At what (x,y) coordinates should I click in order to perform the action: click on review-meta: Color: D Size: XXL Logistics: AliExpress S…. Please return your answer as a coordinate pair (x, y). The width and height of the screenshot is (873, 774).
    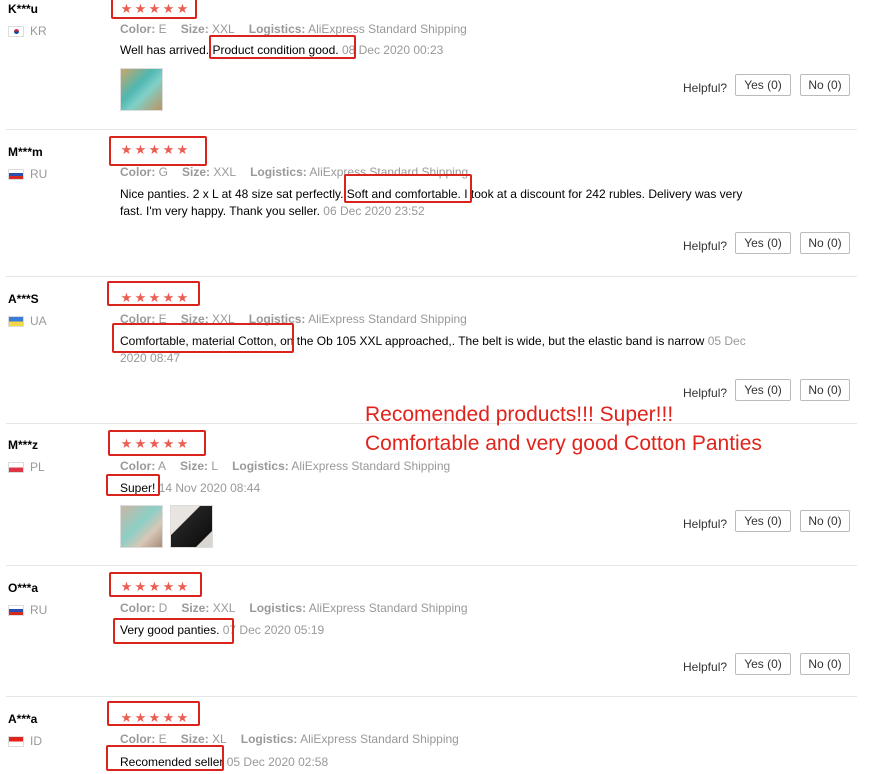
    Looking at the image, I should click on (294, 608).